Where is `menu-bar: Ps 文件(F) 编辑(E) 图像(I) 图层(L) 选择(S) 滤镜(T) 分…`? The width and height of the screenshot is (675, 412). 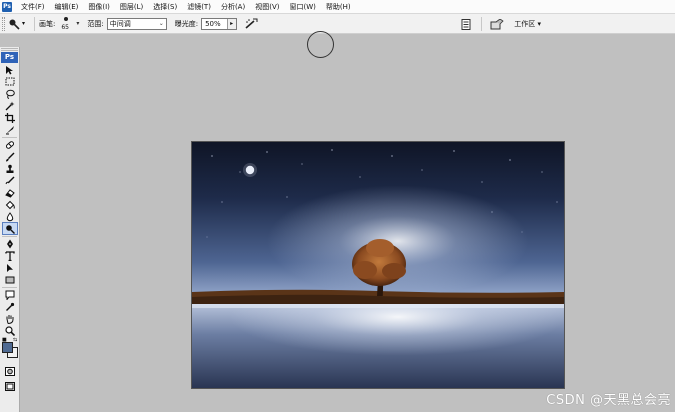 menu-bar: Ps 文件(F) 编辑(E) 图像(I) 图层(L) 选择(S) 滤镜(T) 分… is located at coordinates (337, 7).